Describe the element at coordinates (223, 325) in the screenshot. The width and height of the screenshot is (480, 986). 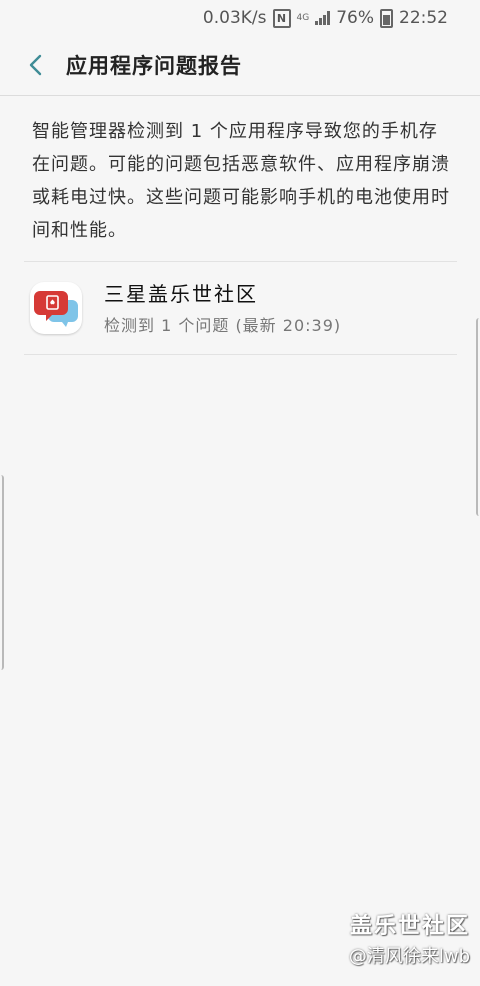
I see `app-issue-summary: 检测到 1 个问题 (最新 20:39)` at that location.